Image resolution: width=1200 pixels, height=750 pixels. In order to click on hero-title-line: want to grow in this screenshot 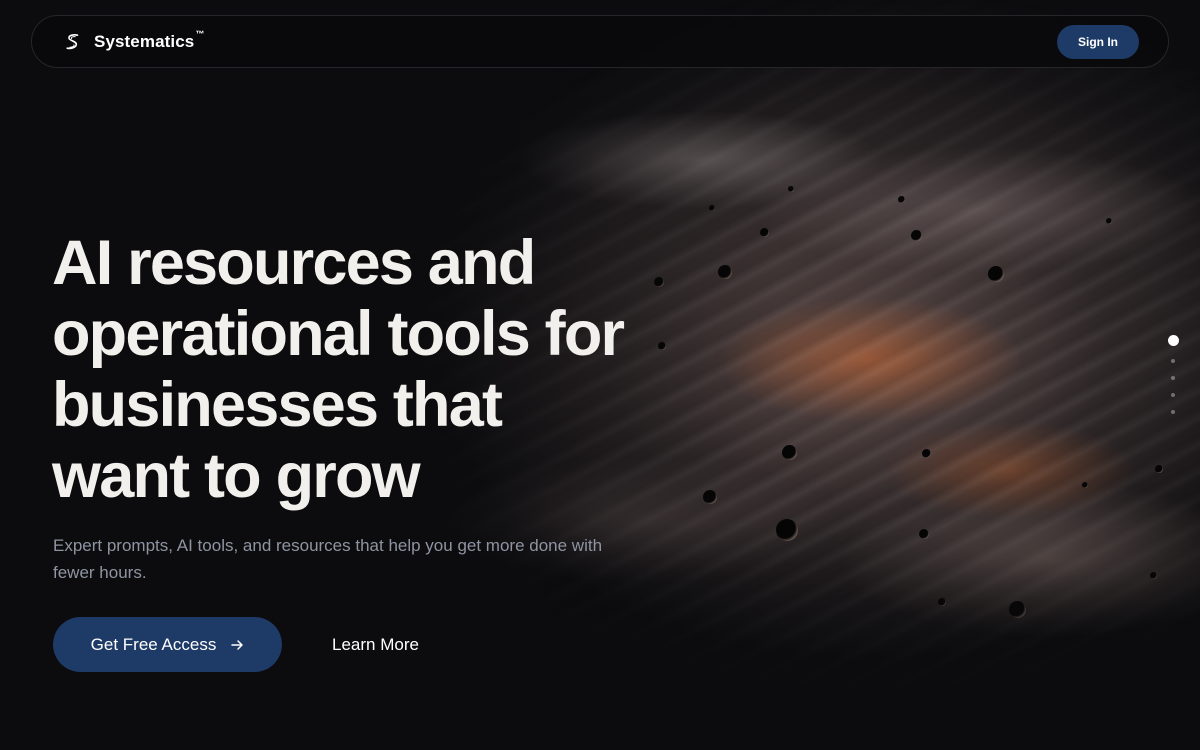, I will do `click(236, 476)`.